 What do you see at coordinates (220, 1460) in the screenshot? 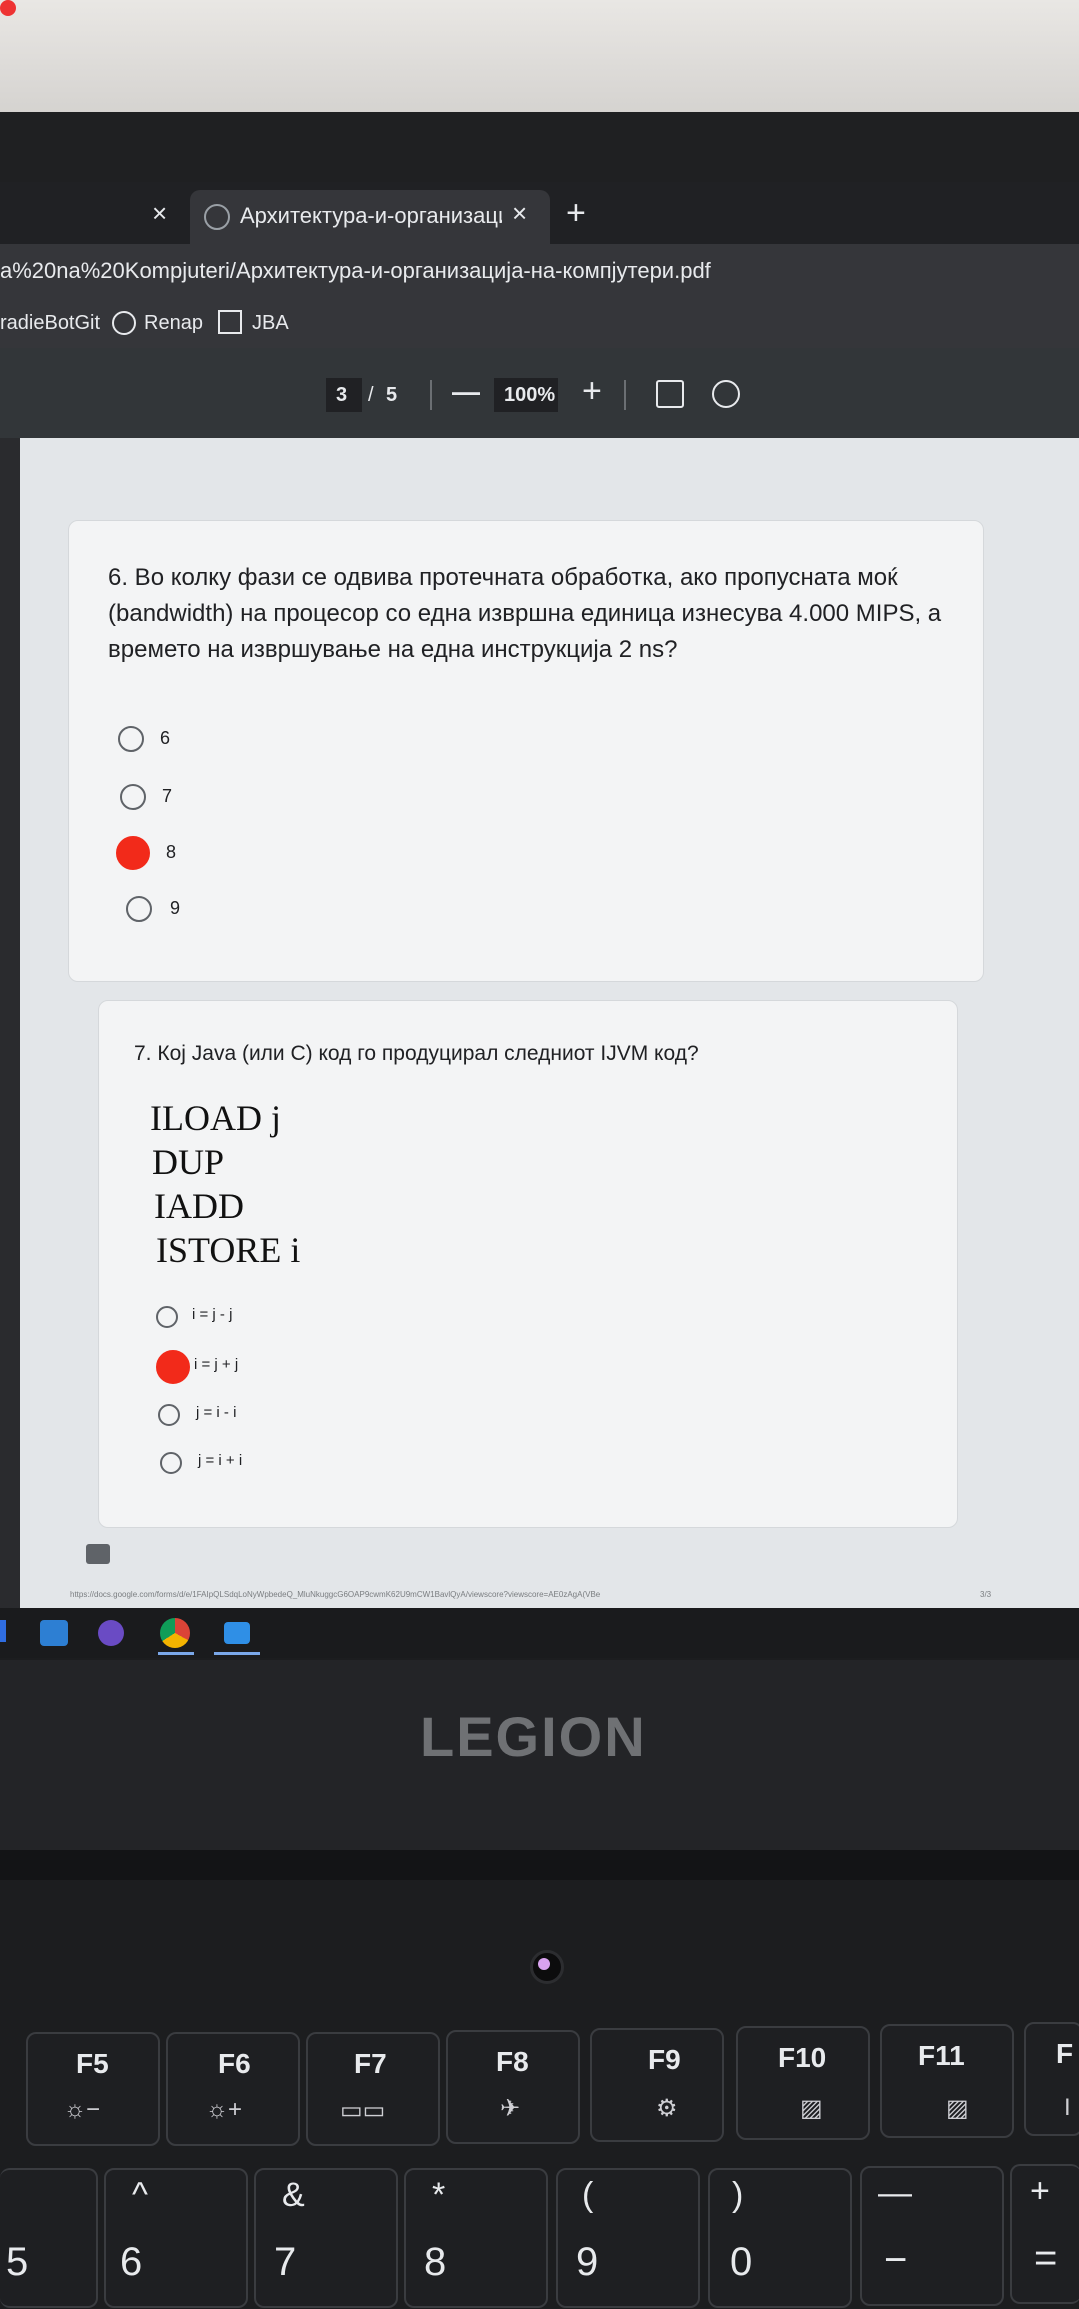
I see `option-label: j = i + i` at bounding box center [220, 1460].